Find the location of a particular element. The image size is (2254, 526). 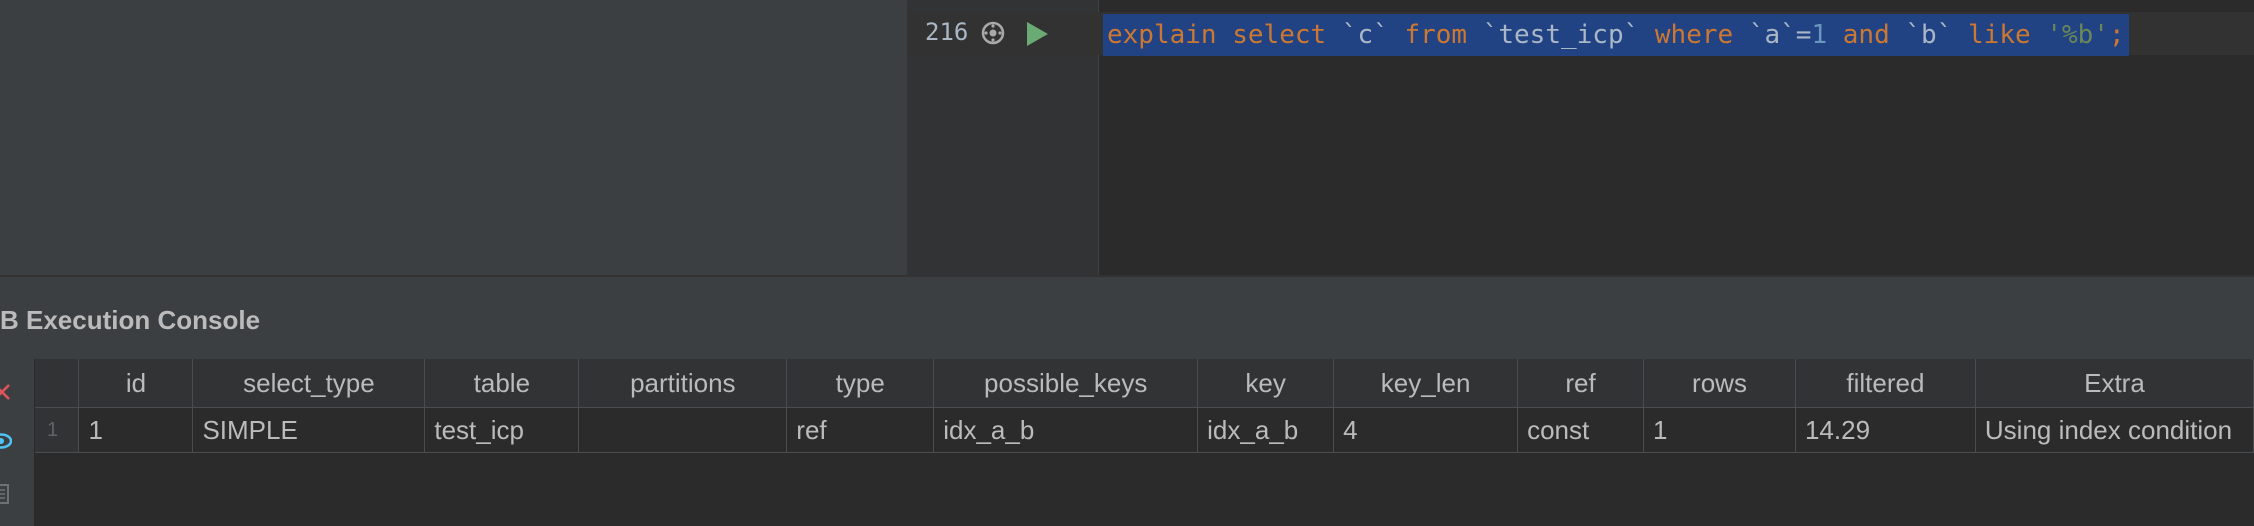

table-cell: 4 is located at coordinates (1426, 430).